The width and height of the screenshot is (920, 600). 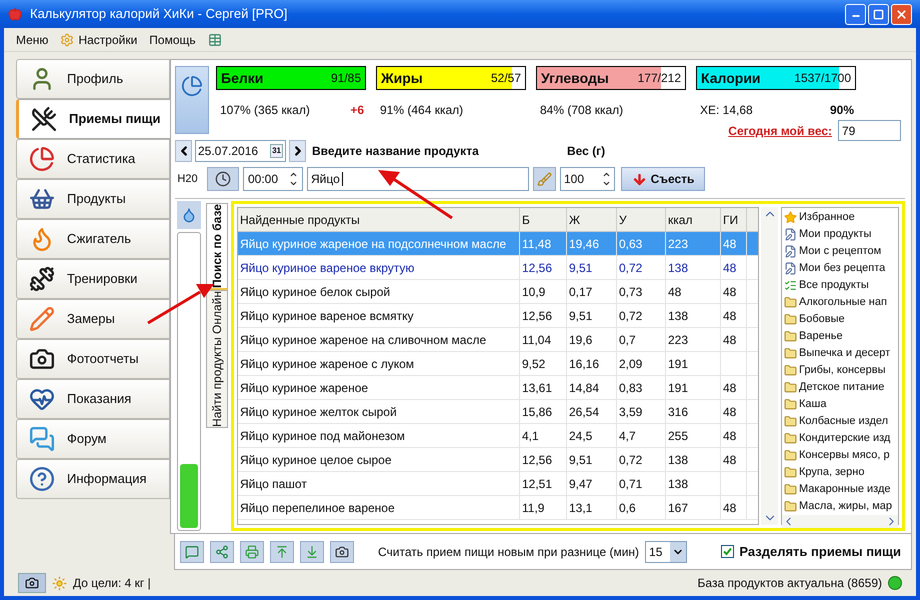 I want to click on category-item: Избранное, so click(x=840, y=217).